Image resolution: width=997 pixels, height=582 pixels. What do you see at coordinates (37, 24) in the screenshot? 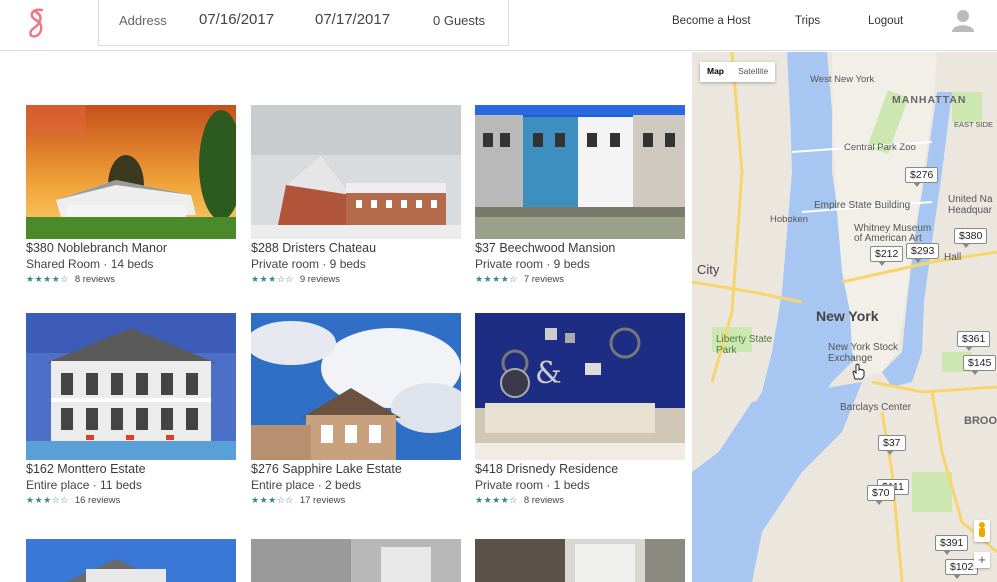
I see `logo-icon` at bounding box center [37, 24].